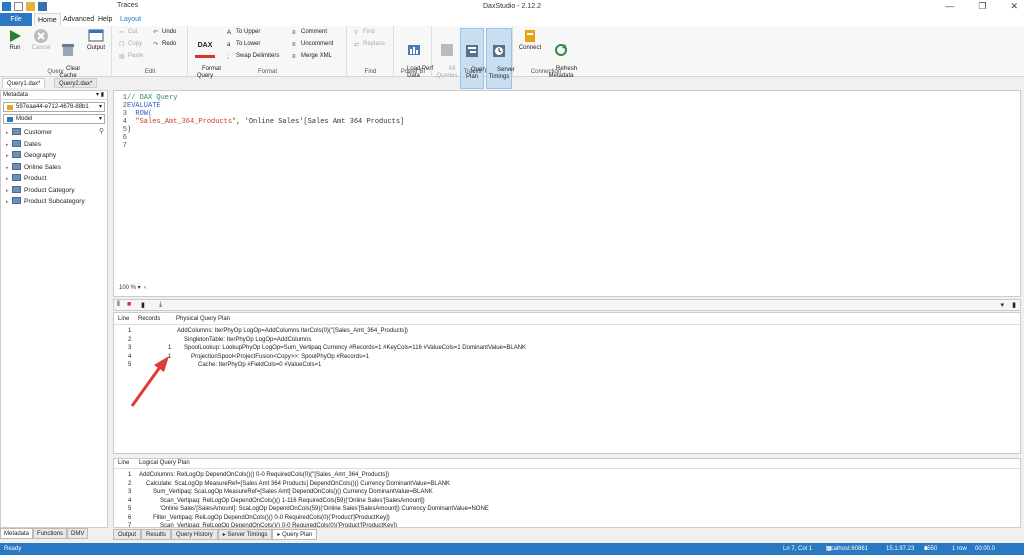  I want to click on stop-icon: ■, so click(129, 304).